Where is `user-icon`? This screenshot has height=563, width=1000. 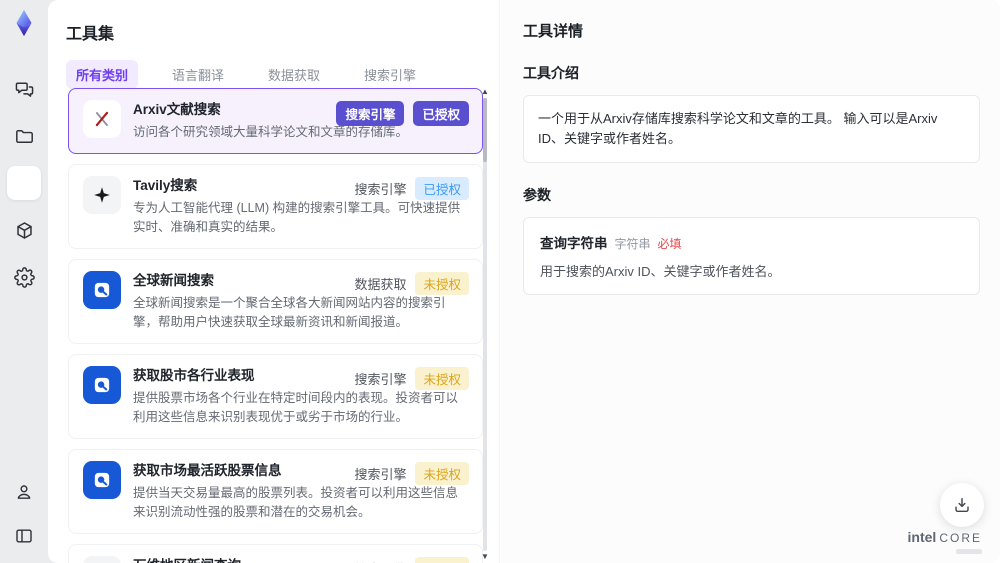
user-icon is located at coordinates (24, 492).